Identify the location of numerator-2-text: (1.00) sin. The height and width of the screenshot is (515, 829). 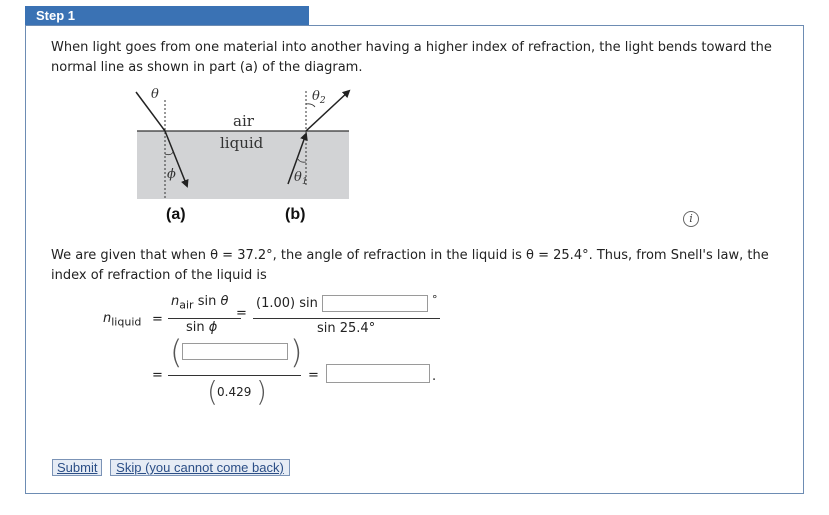
(287, 303).